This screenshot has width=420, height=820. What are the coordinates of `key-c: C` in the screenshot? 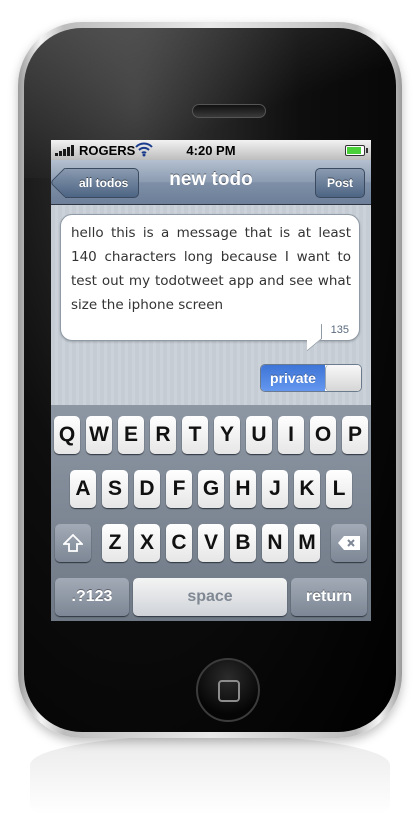 It's located at (179, 543).